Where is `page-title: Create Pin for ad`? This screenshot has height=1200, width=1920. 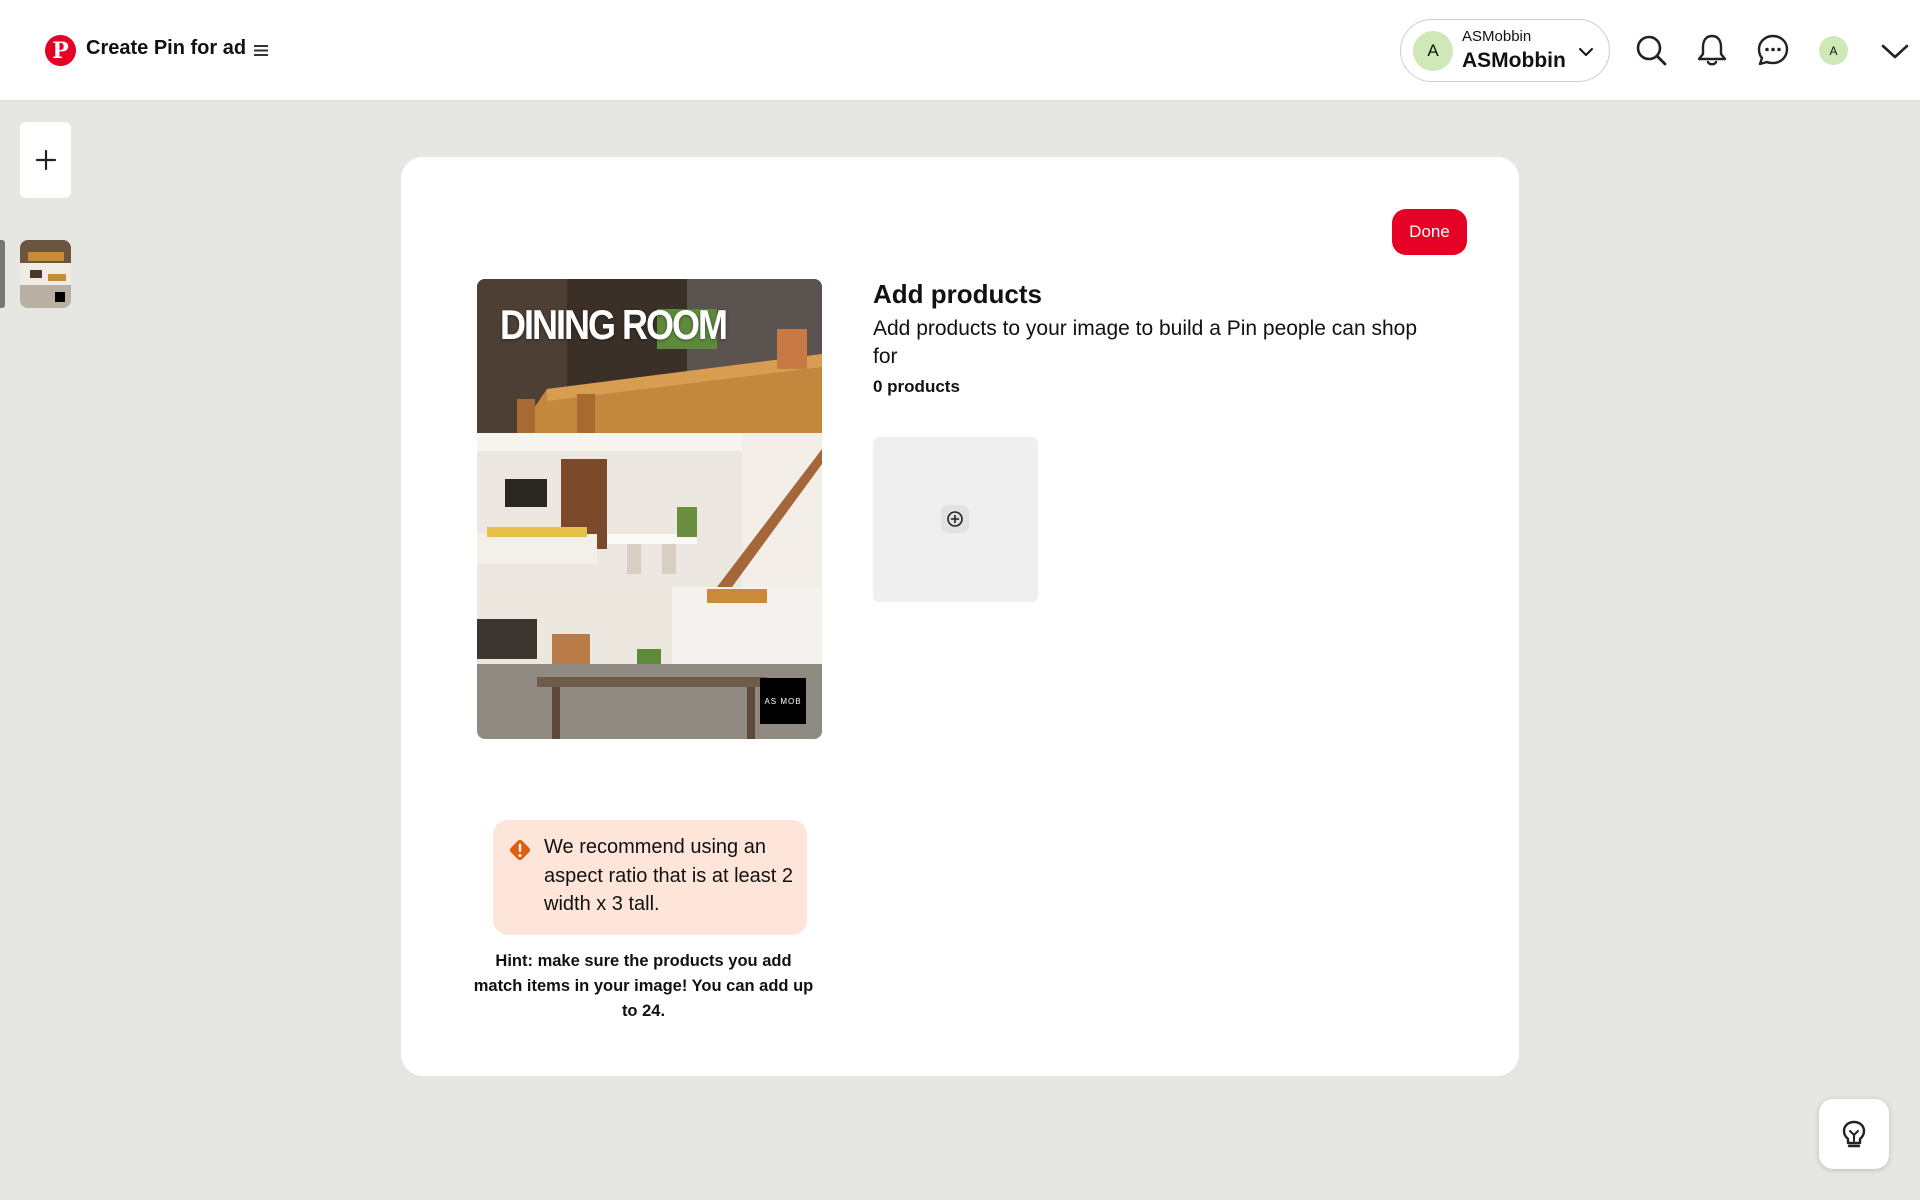
page-title: Create Pin for ad is located at coordinates (166, 48).